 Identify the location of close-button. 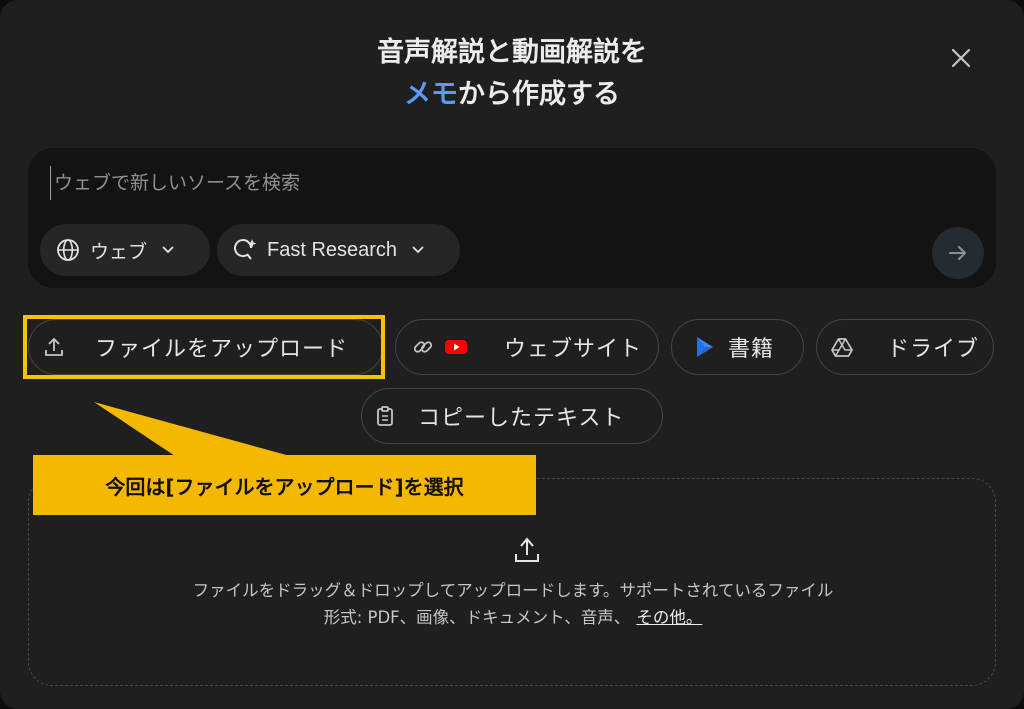
(961, 58).